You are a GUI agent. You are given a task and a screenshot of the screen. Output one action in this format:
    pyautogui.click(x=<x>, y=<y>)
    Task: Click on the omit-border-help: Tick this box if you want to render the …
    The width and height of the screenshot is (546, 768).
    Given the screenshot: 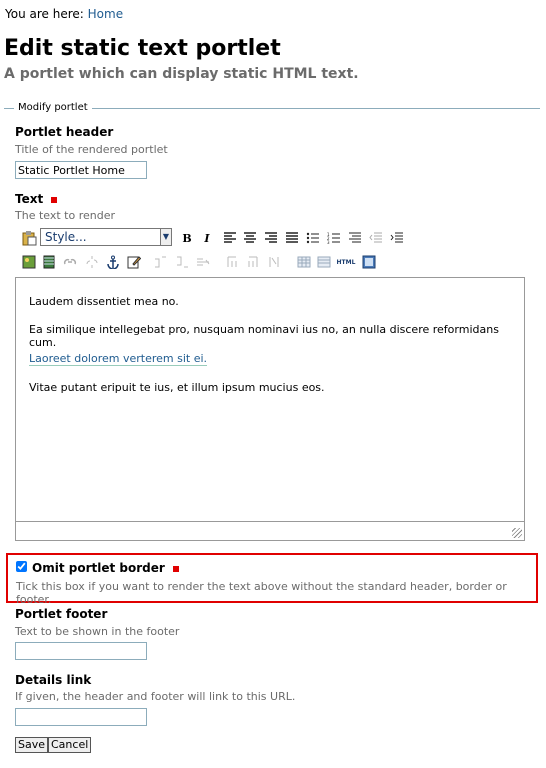 What is the action you would take?
    pyautogui.click(x=261, y=593)
    